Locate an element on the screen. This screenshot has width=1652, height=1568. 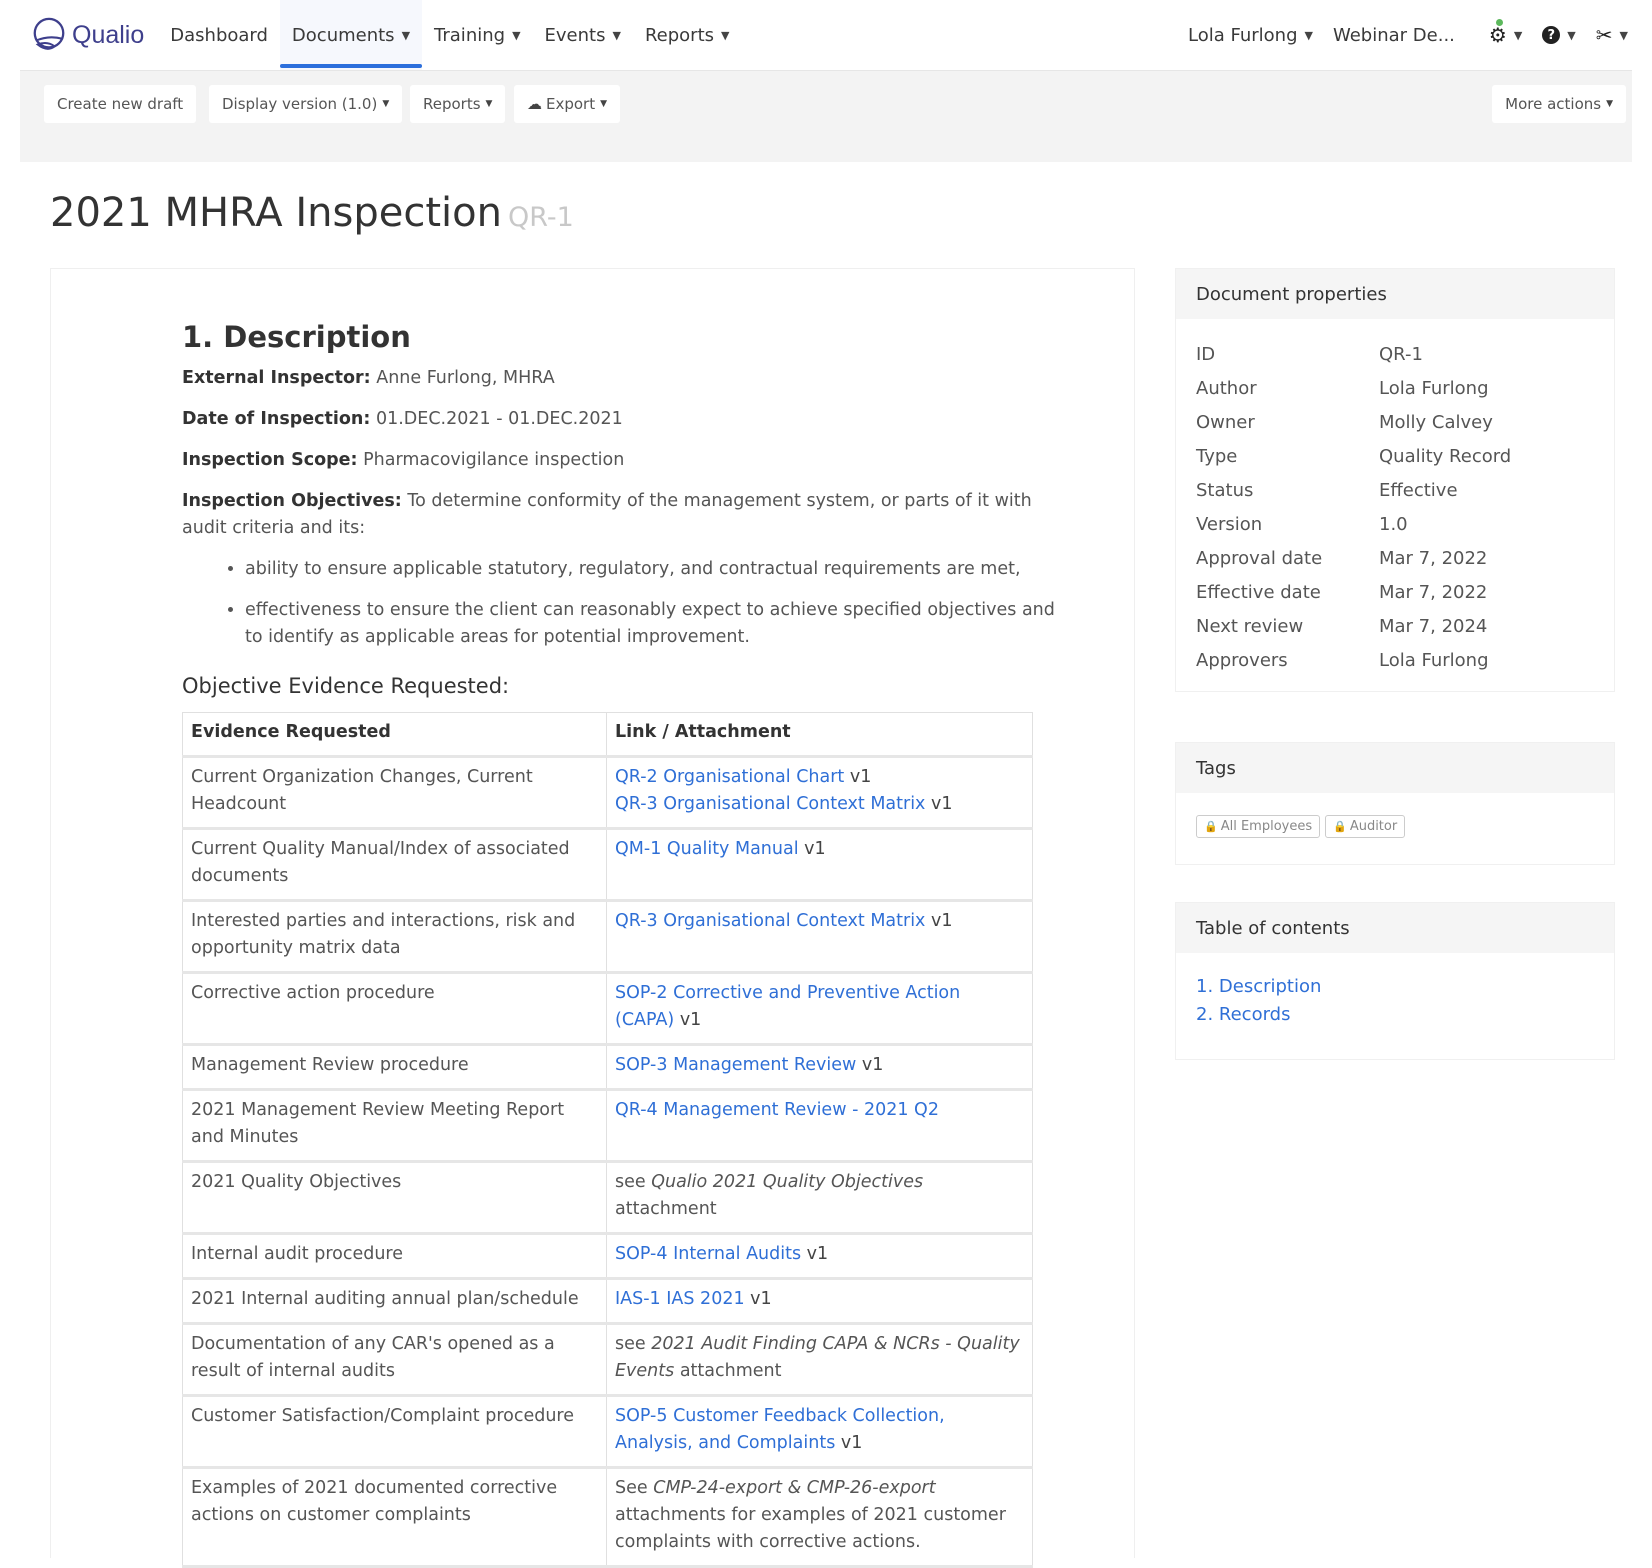
nav-item-label: Dashboard is located at coordinates (219, 35).